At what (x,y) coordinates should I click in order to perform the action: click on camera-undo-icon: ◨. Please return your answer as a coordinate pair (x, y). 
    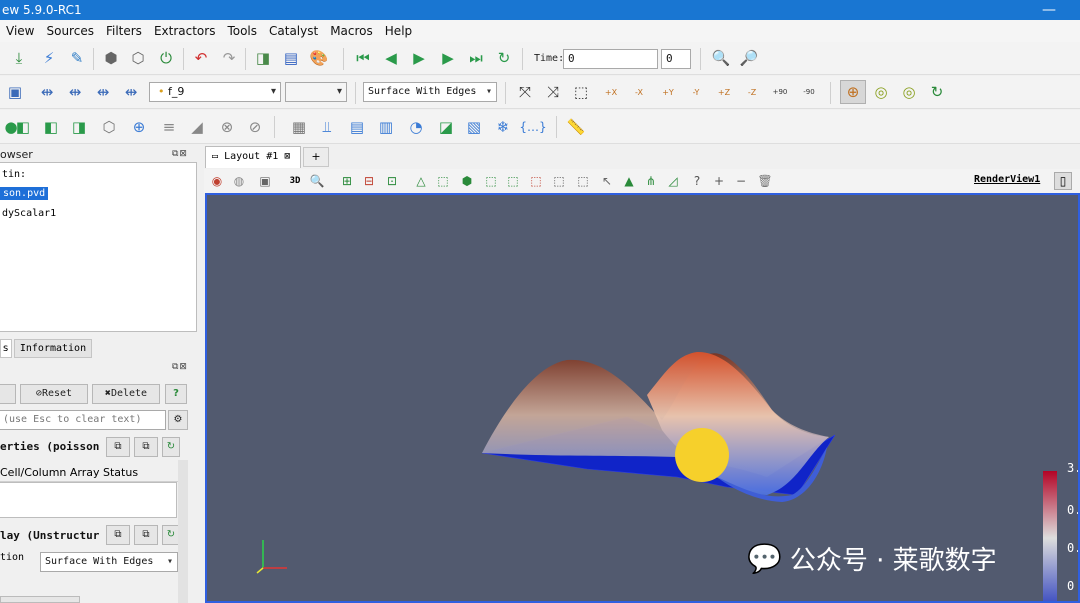
    Looking at the image, I should click on (263, 58).